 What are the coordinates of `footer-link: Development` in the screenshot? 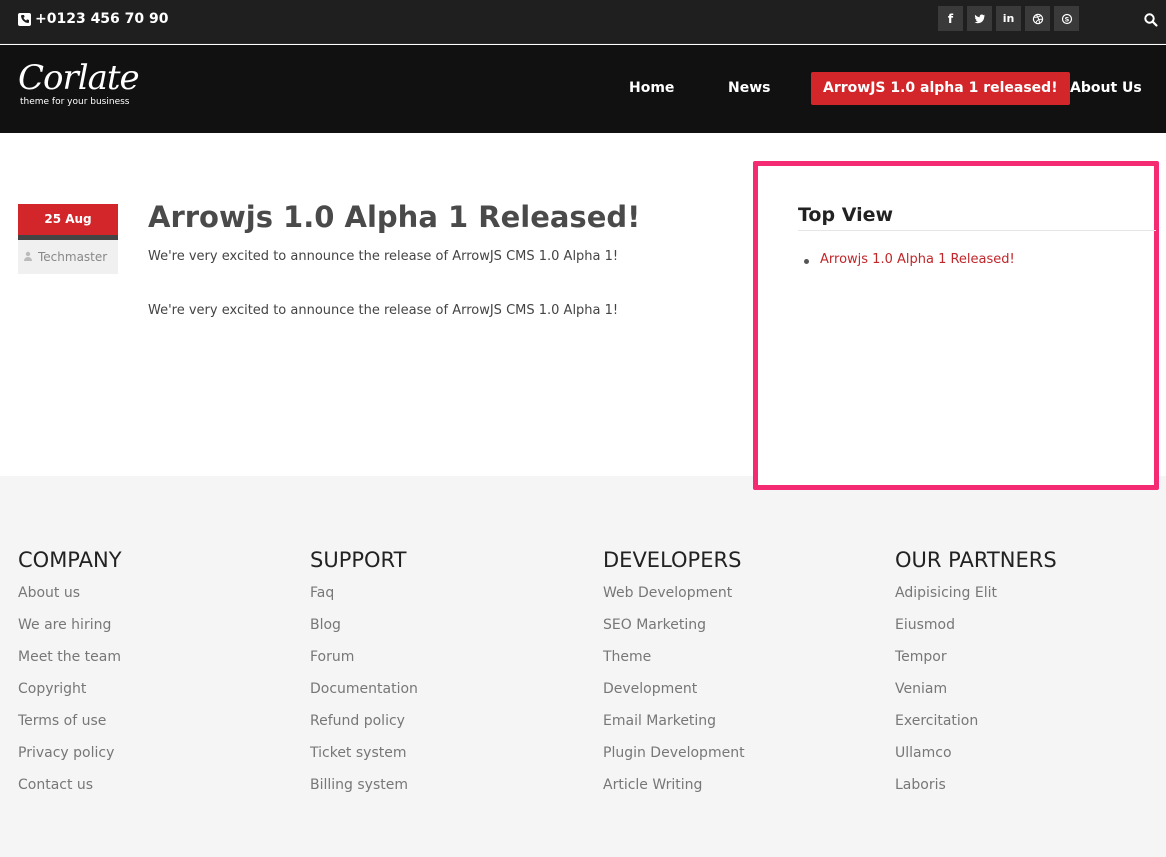 It's located at (674, 696).